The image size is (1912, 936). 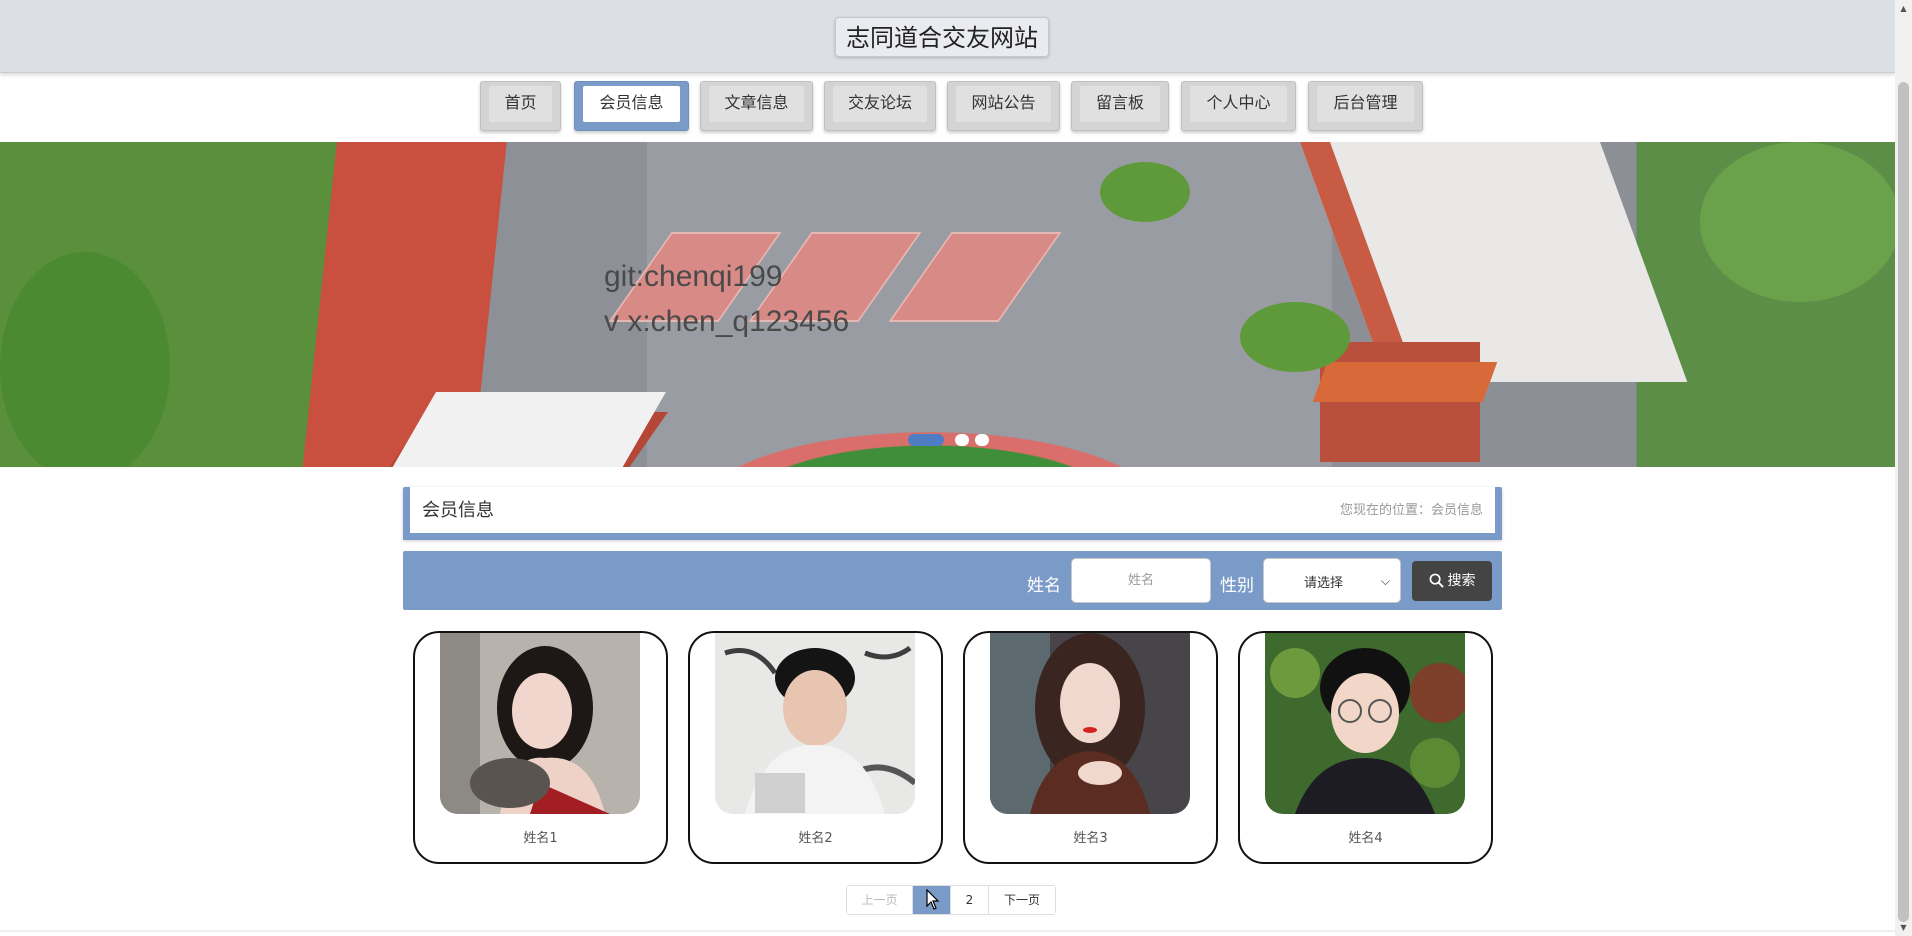 I want to click on gender-label: 性别, so click(x=1237, y=586).